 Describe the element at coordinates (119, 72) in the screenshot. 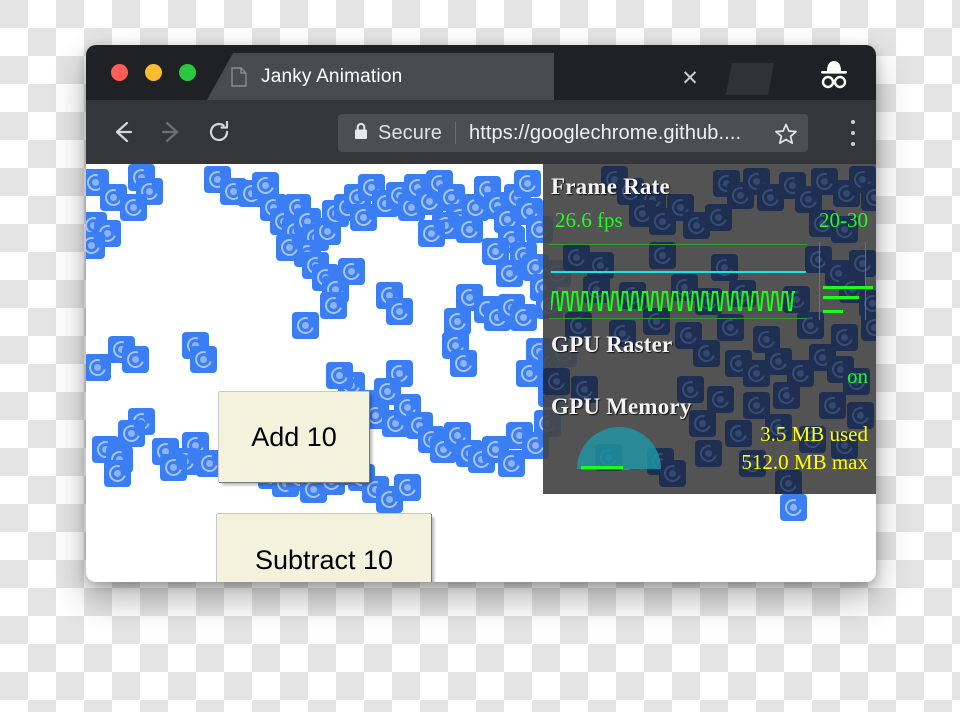

I see `close-window-button` at that location.